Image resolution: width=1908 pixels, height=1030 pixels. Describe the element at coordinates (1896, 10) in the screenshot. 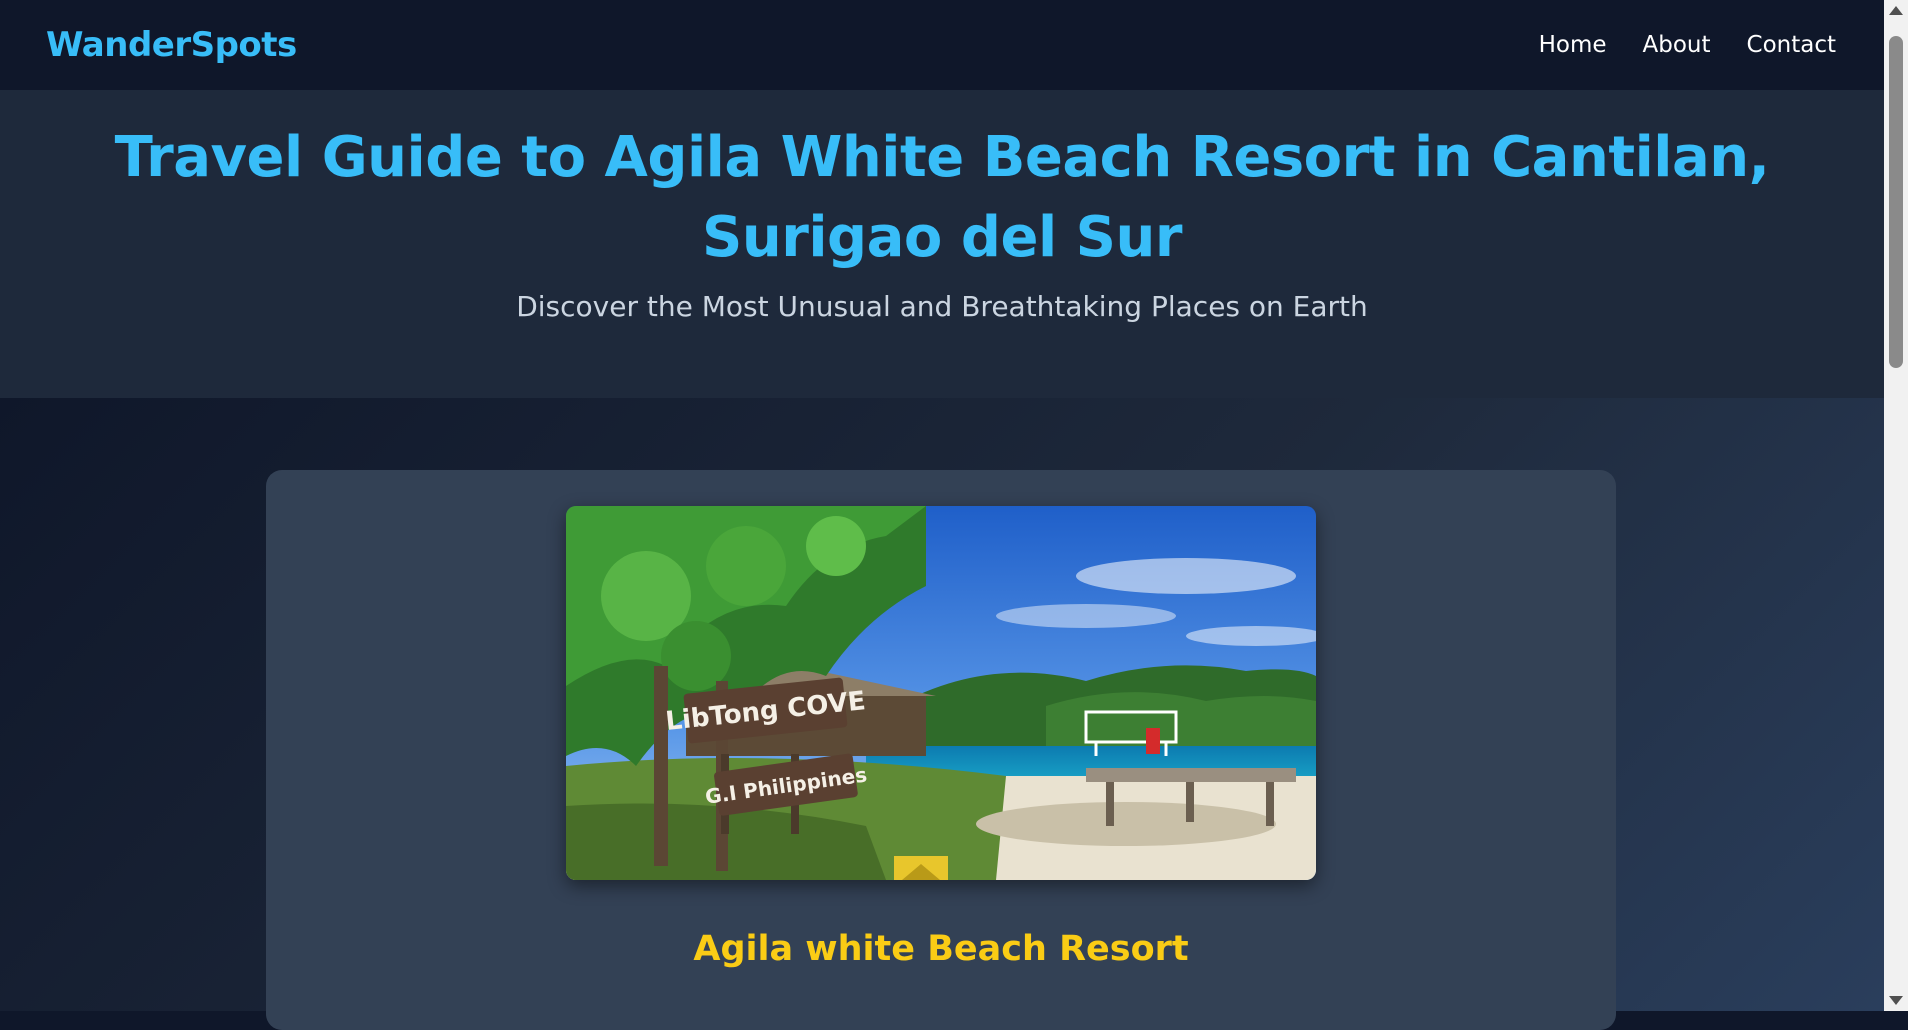

I see `scroll-up-arrow-icon` at that location.